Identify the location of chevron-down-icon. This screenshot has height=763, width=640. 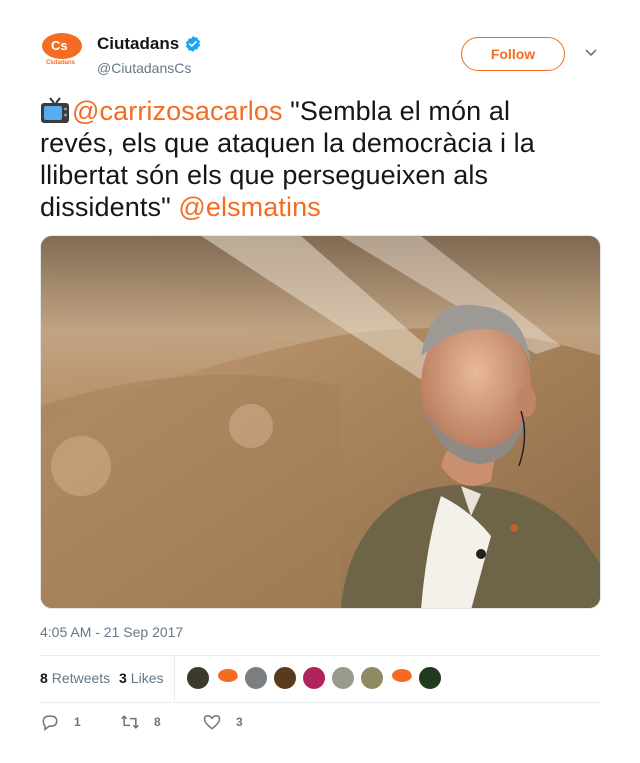
(591, 53).